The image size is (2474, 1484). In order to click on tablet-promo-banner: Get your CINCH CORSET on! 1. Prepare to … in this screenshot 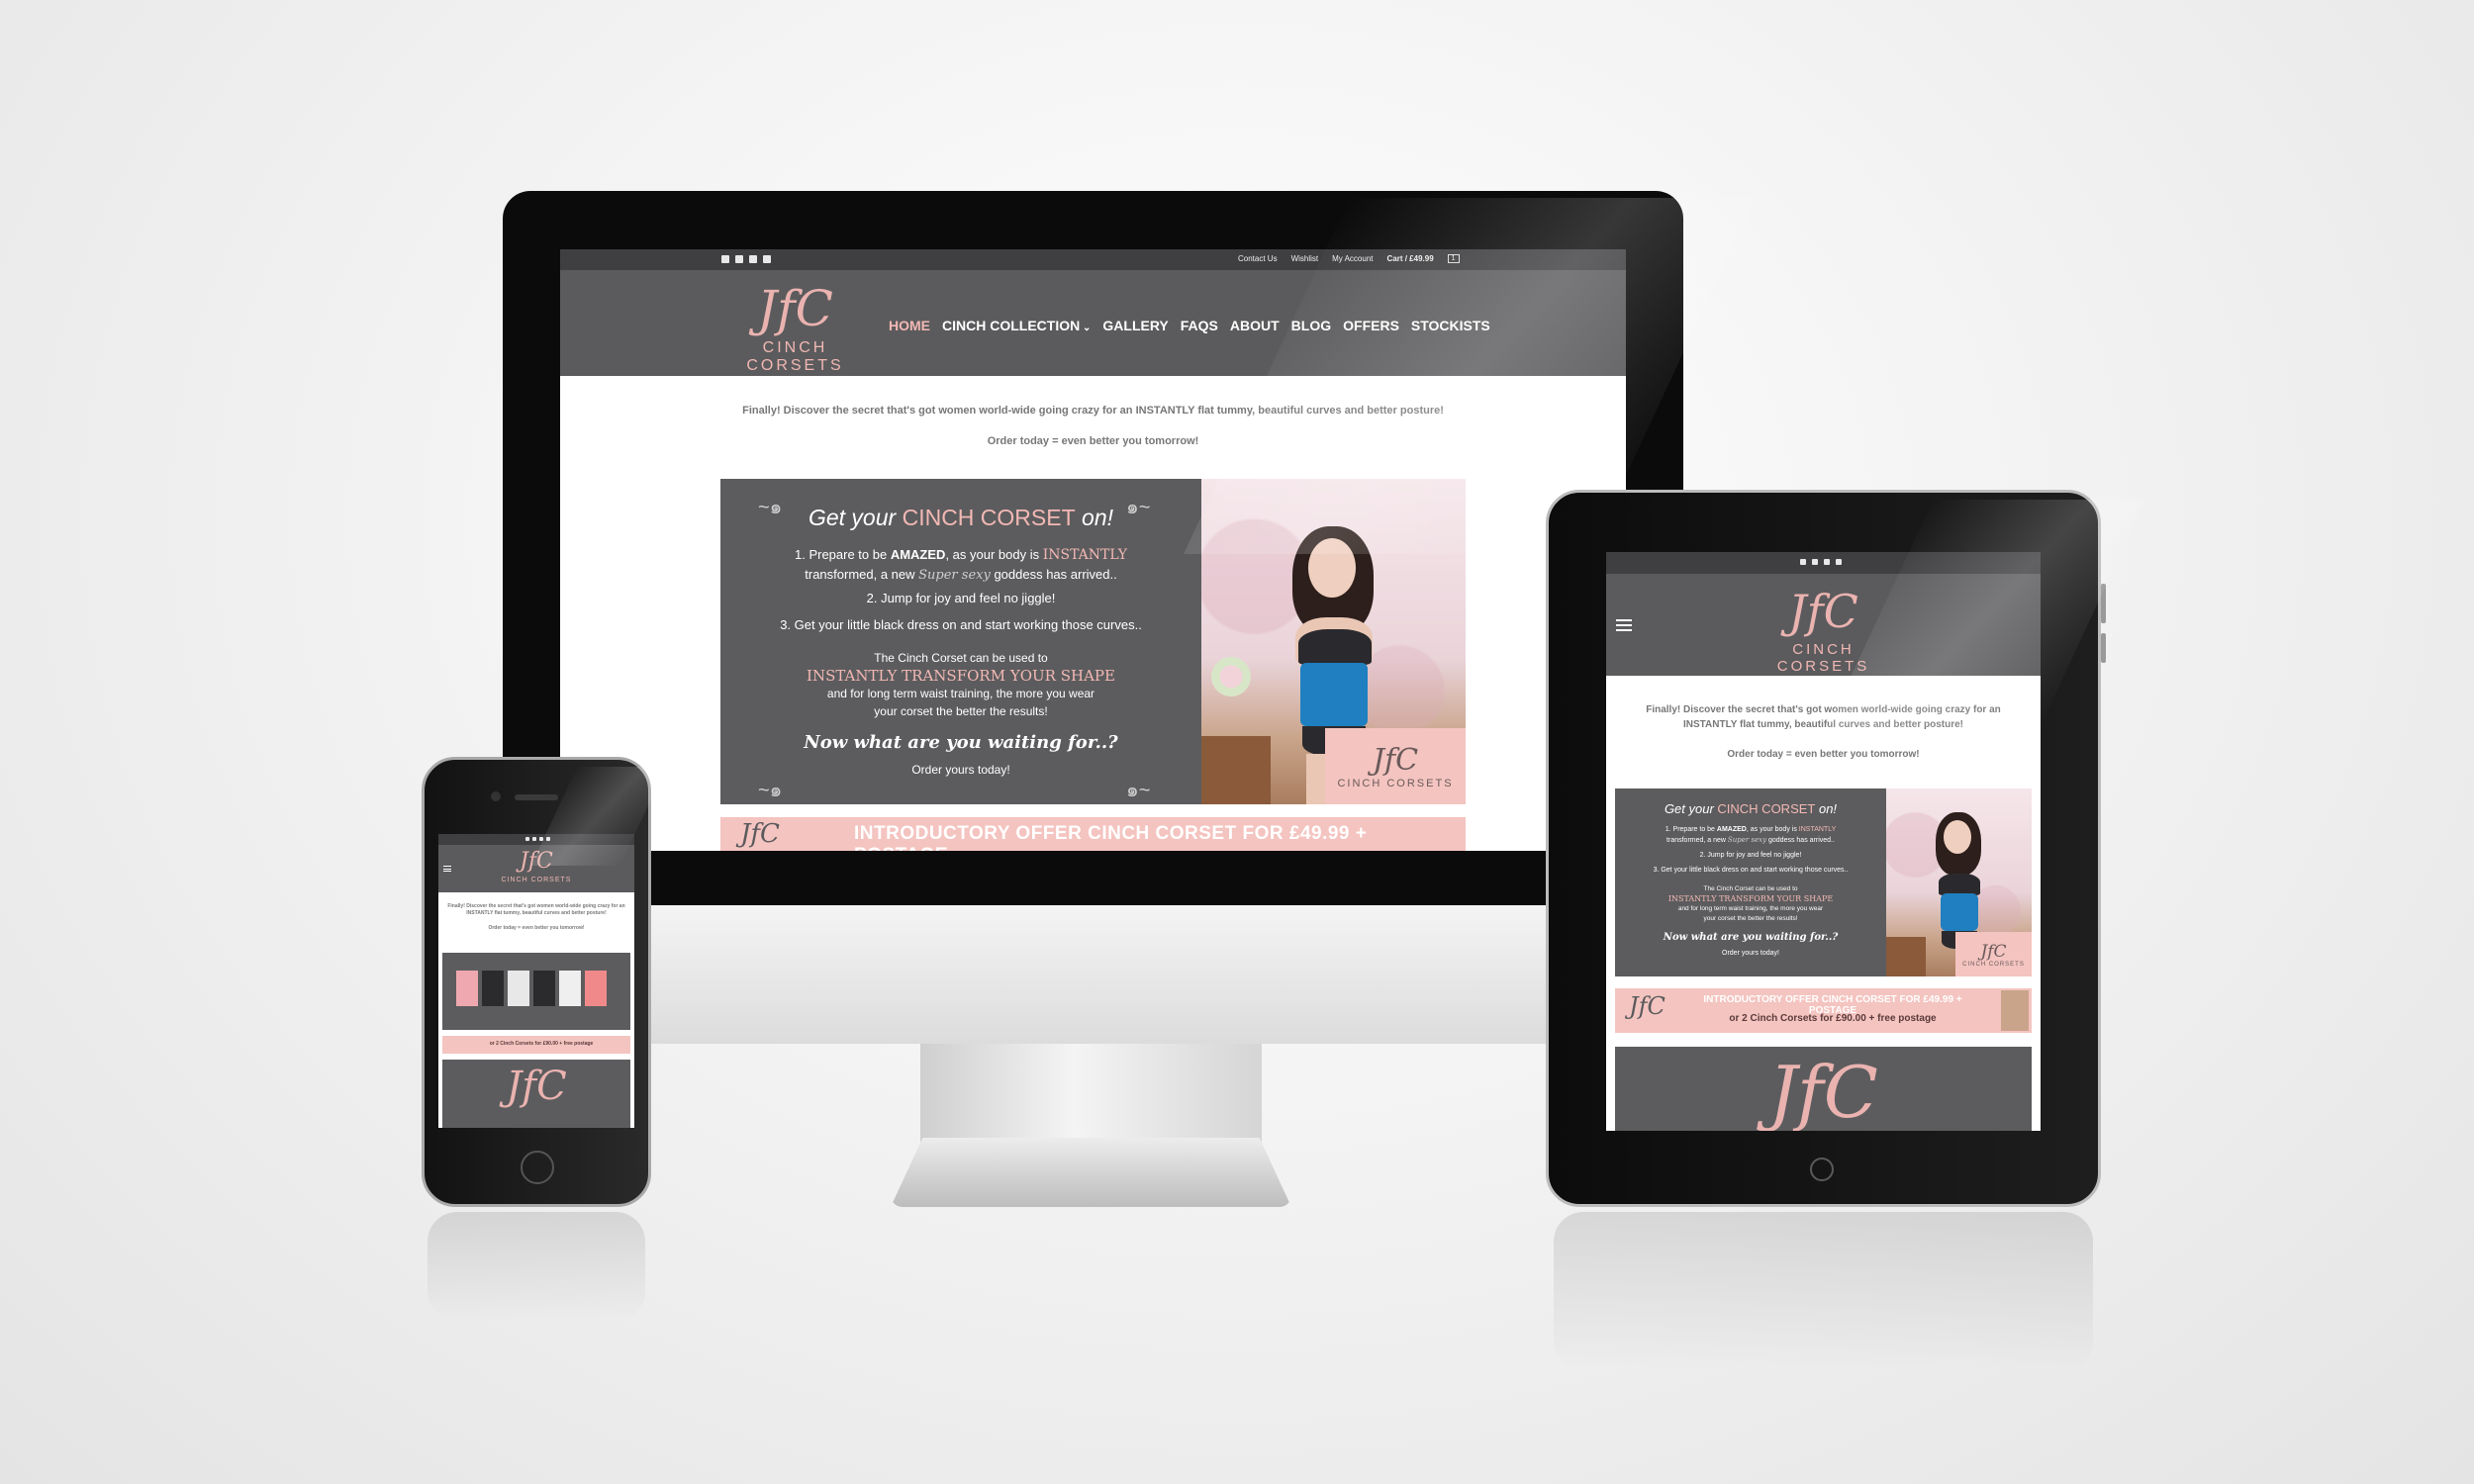, I will do `click(1751, 882)`.